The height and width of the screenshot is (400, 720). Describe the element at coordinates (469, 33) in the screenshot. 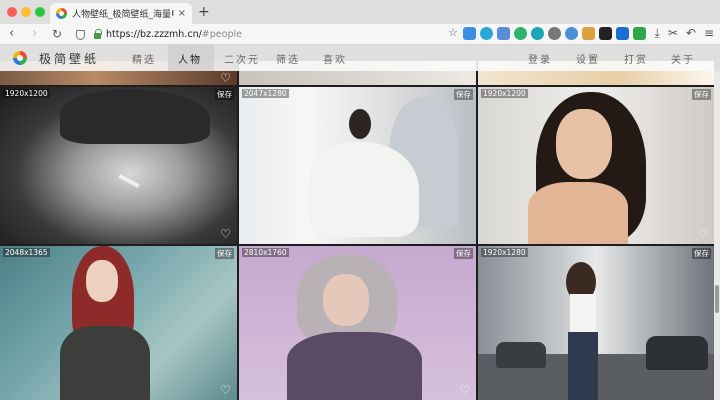

I see `translate-extension-icon` at that location.